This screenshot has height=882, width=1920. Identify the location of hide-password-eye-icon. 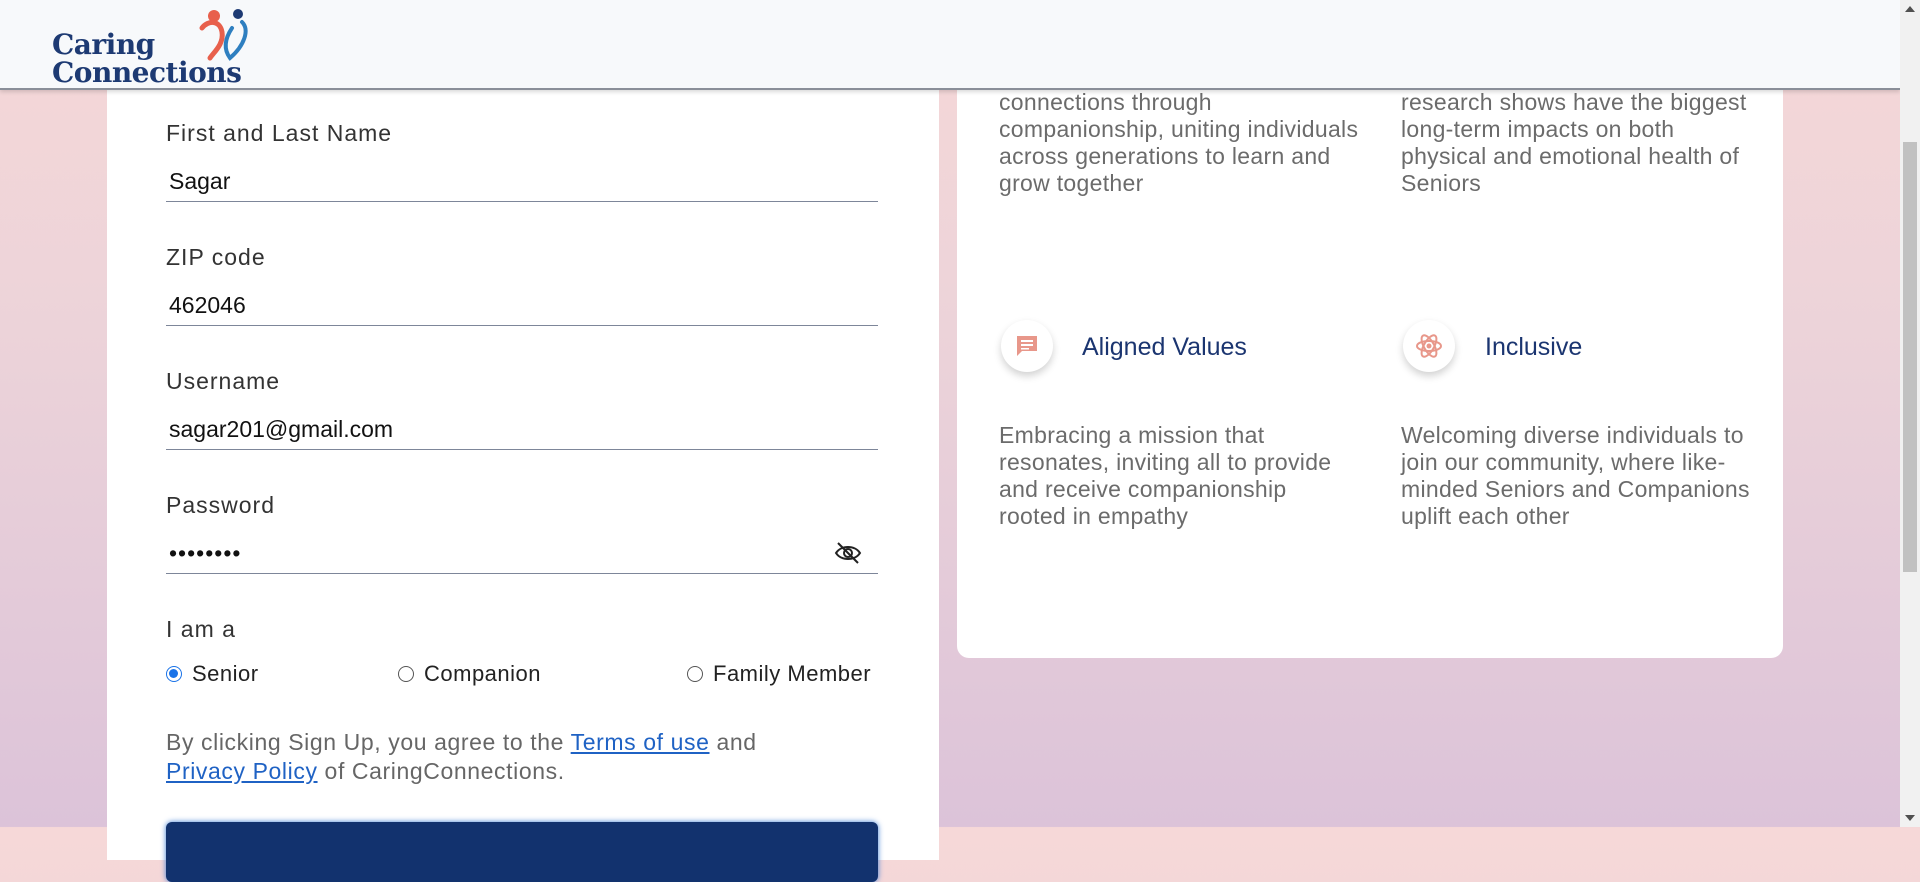
(848, 553).